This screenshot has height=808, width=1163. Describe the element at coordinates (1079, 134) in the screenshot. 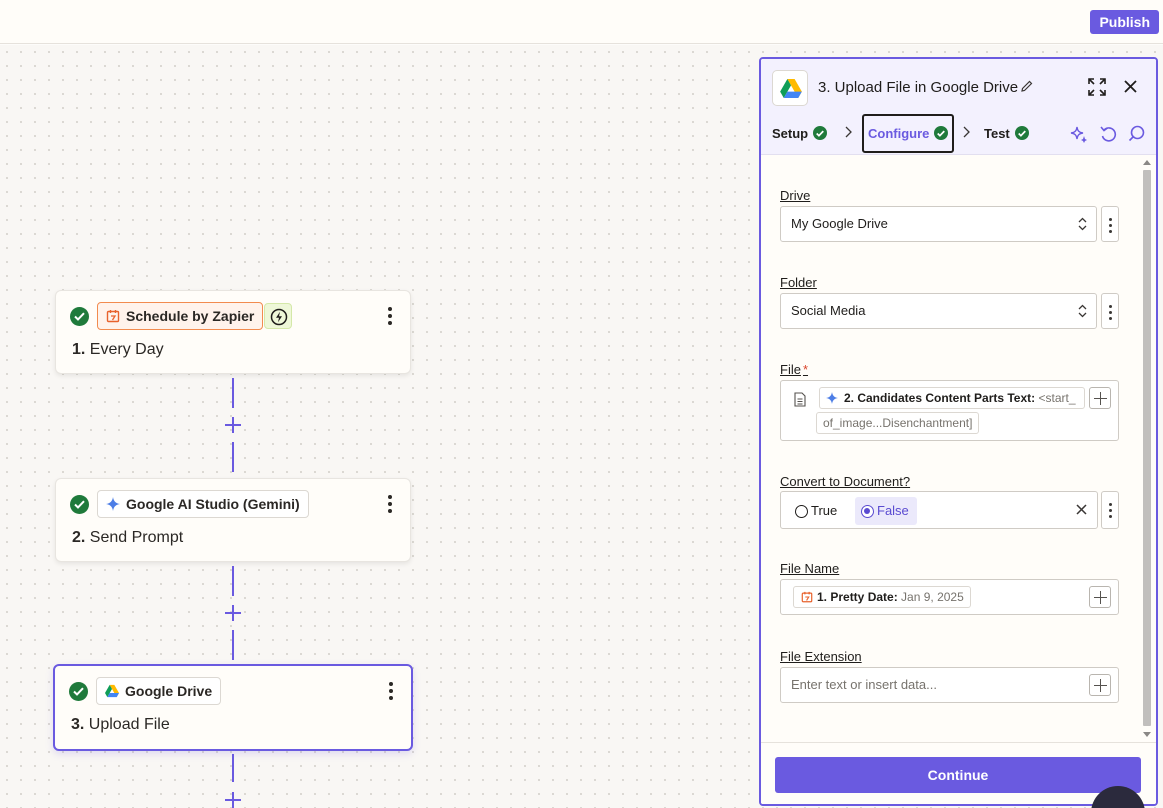

I see `ai-sparkle-icon` at that location.